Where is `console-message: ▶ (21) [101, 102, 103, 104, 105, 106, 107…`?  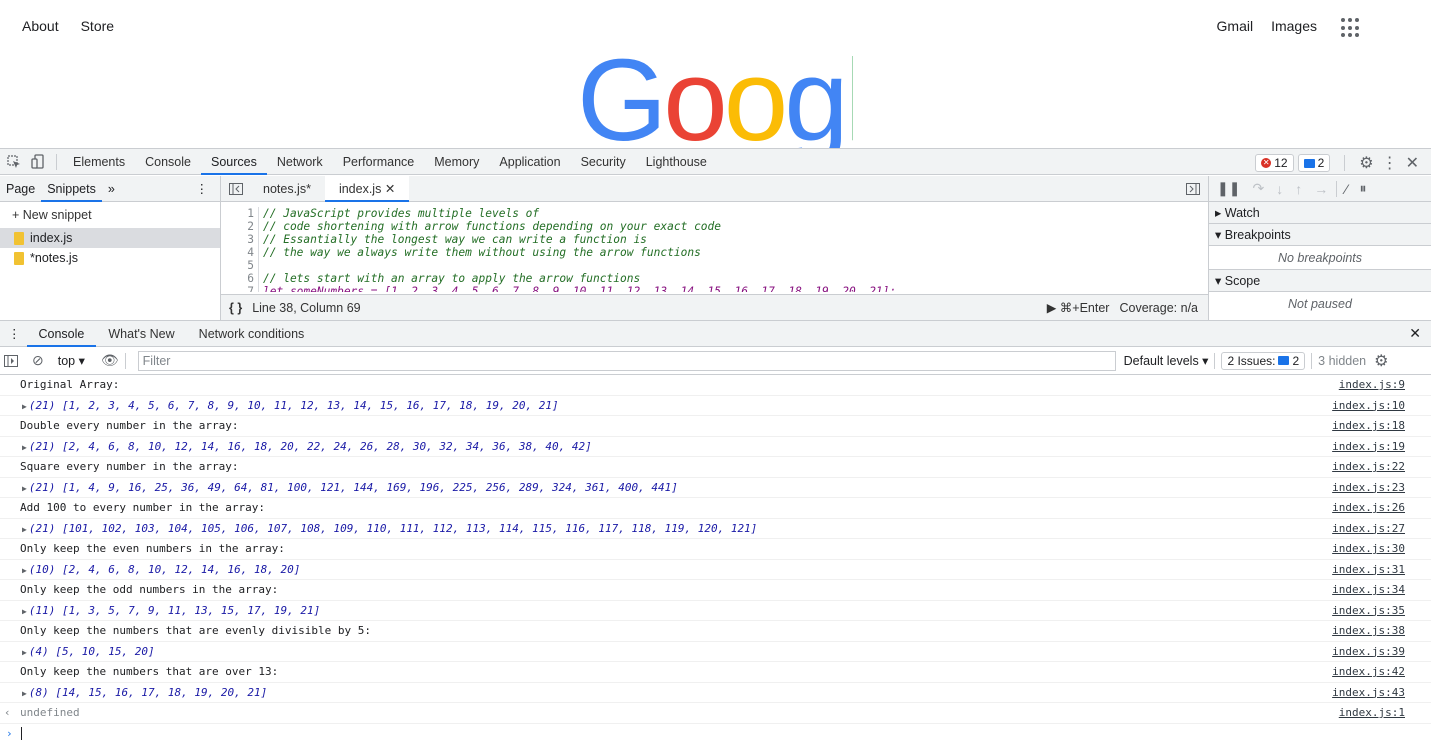 console-message: ▶ (21) [101, 102, 103, 104, 105, 106, 107… is located at coordinates (715, 529).